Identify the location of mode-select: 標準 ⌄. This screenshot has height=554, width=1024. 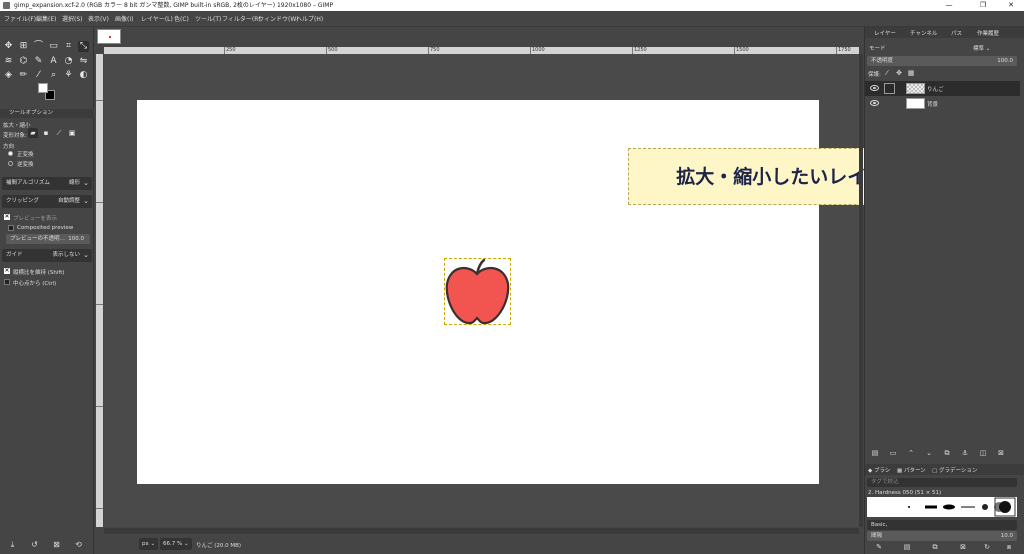
(981, 48).